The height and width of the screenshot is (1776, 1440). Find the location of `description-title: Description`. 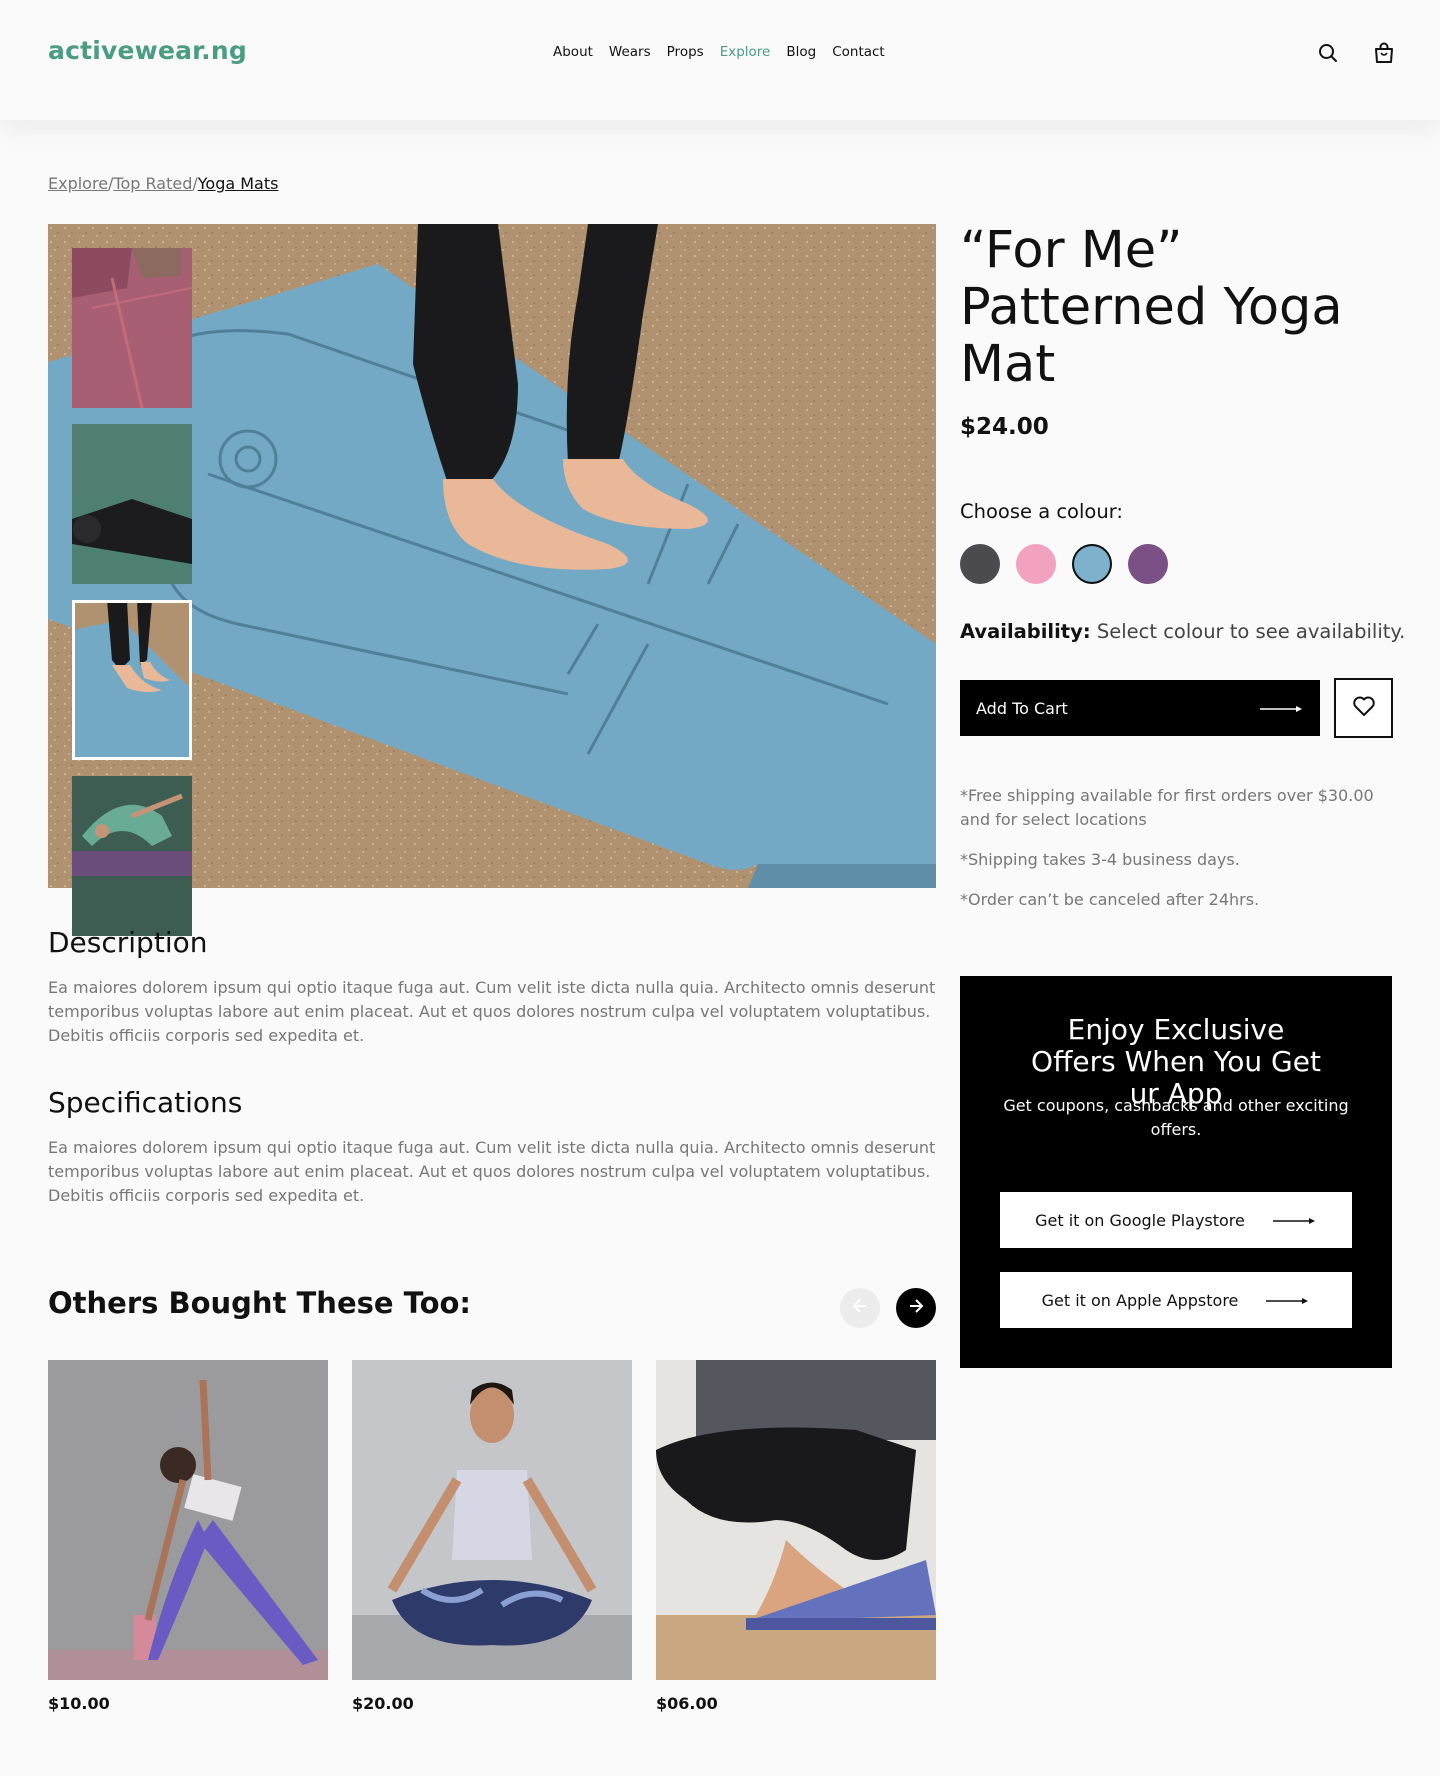

description-title: Description is located at coordinates (128, 942).